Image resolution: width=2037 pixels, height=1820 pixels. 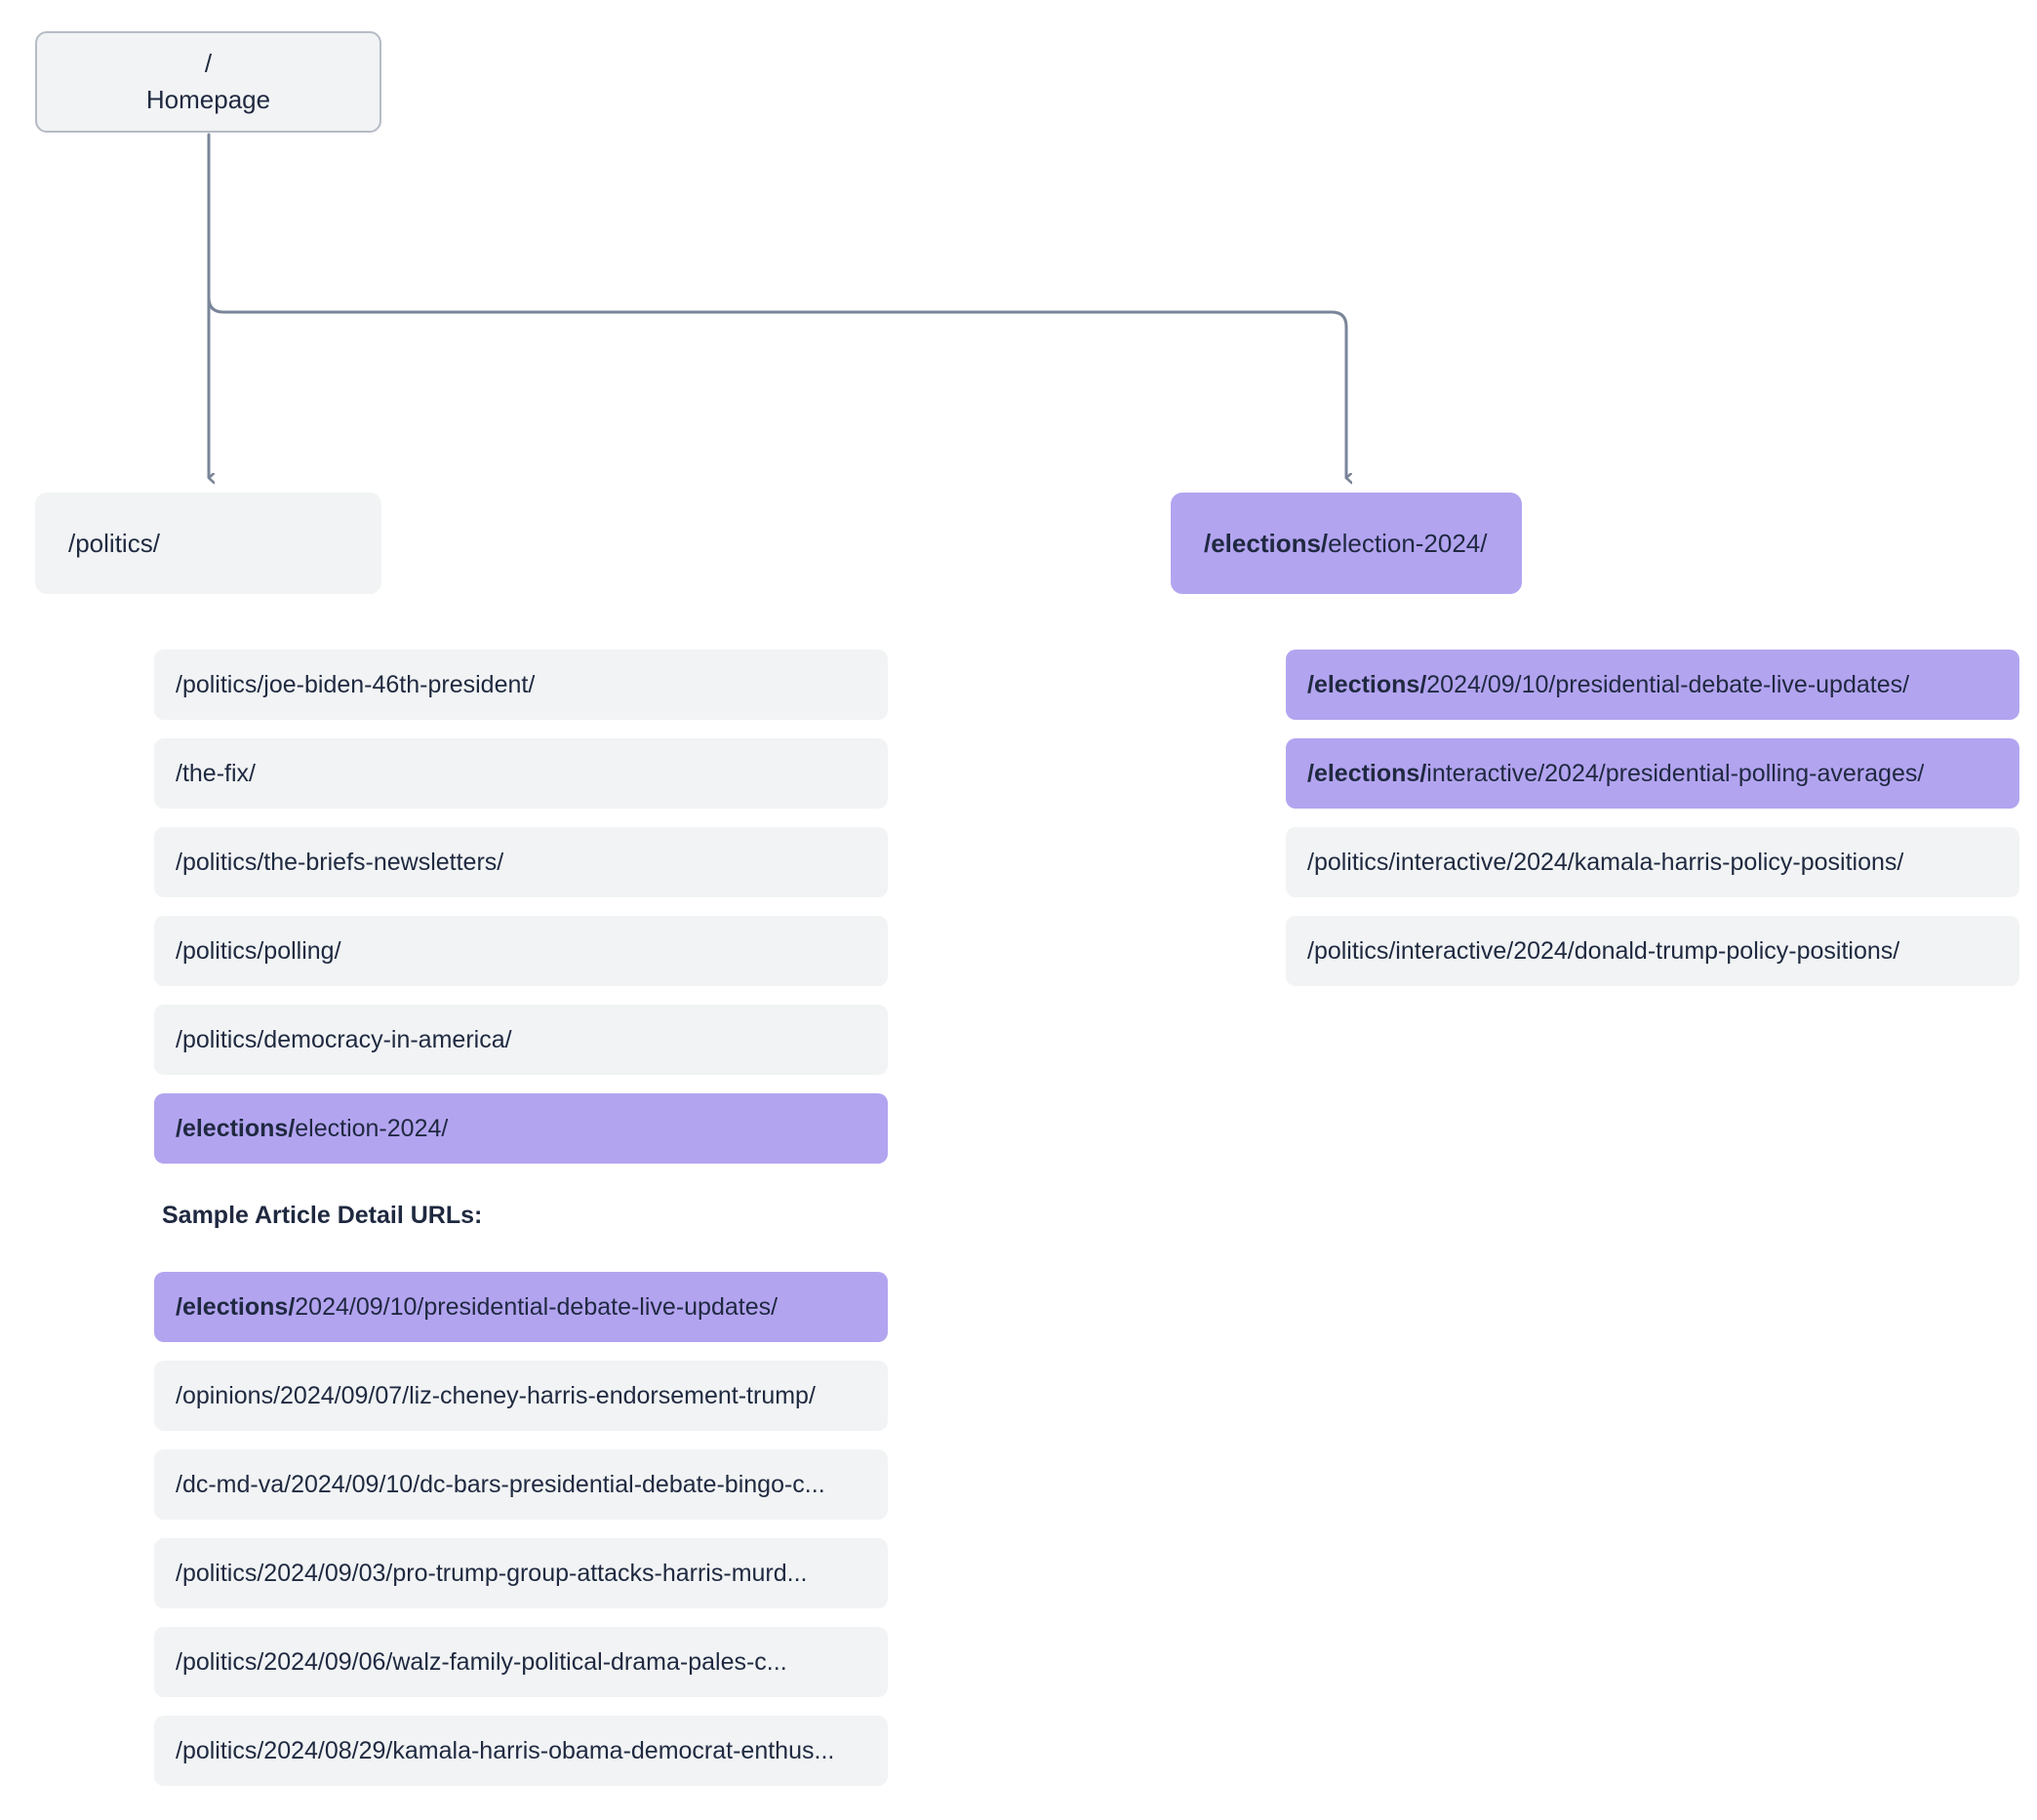 I want to click on url-rest: /politics/the-briefs-newsletters/, so click(x=340, y=862).